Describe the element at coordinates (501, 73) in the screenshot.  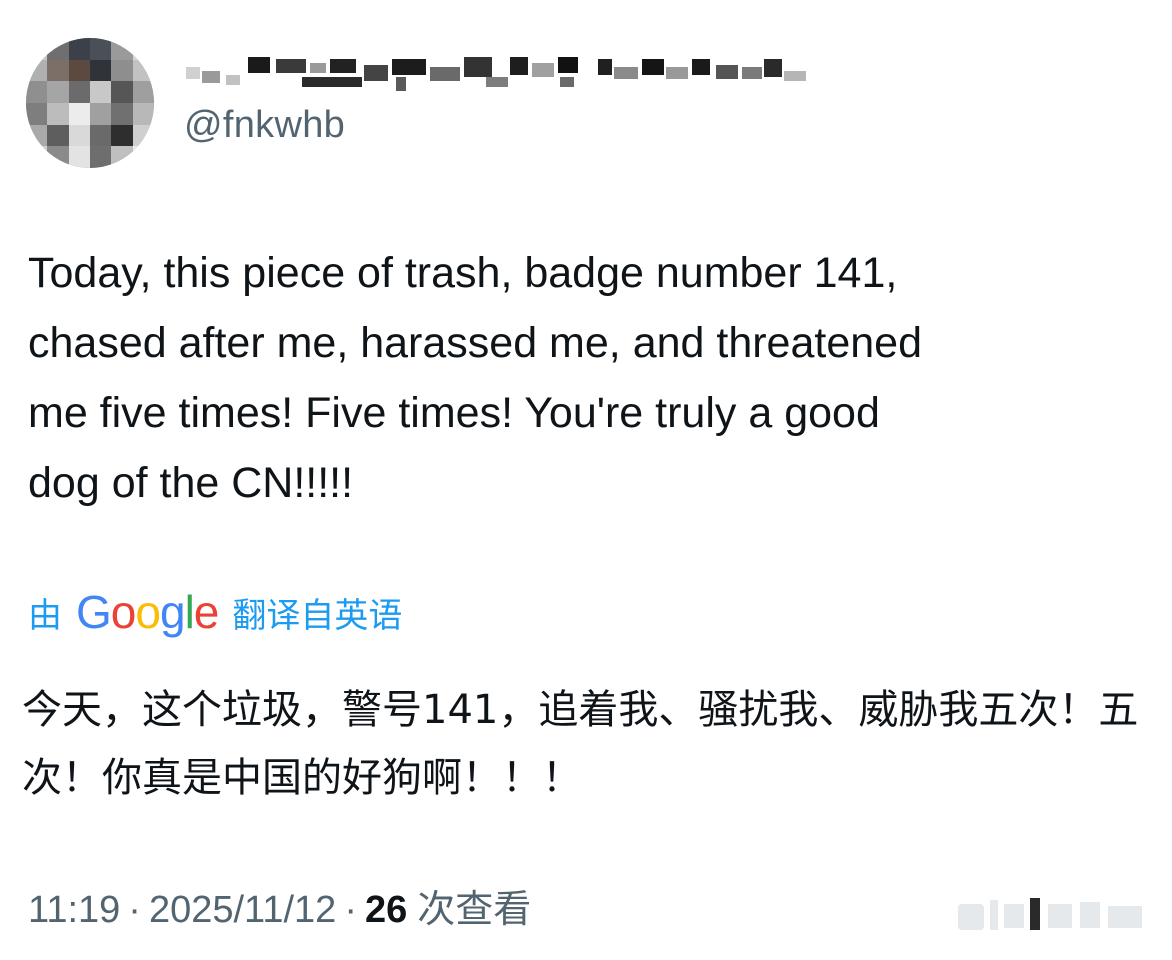
I see `display-name-redacted` at that location.